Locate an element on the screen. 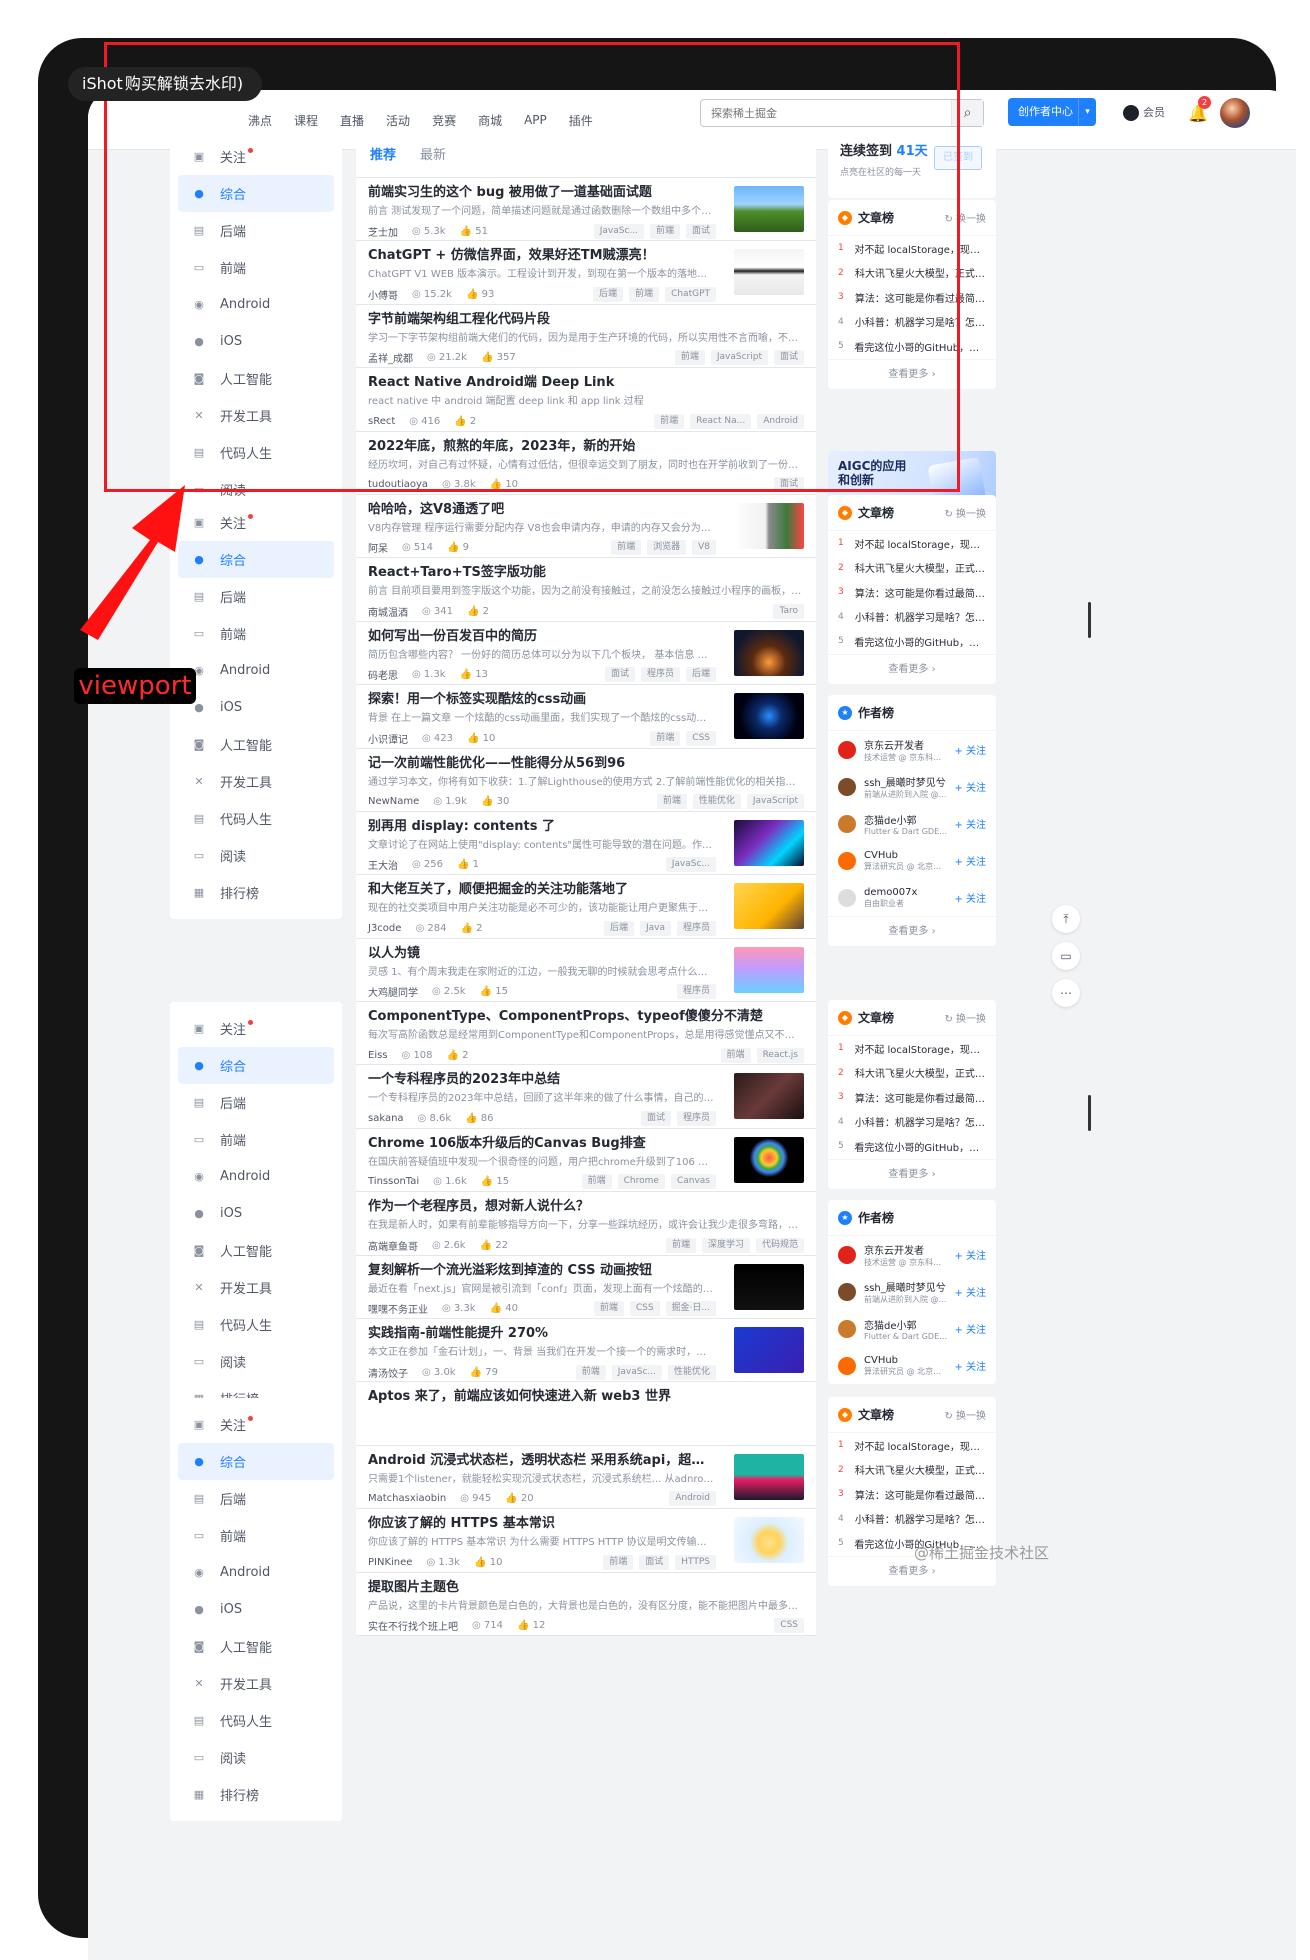  article-author: 阿呆 is located at coordinates (378, 547).